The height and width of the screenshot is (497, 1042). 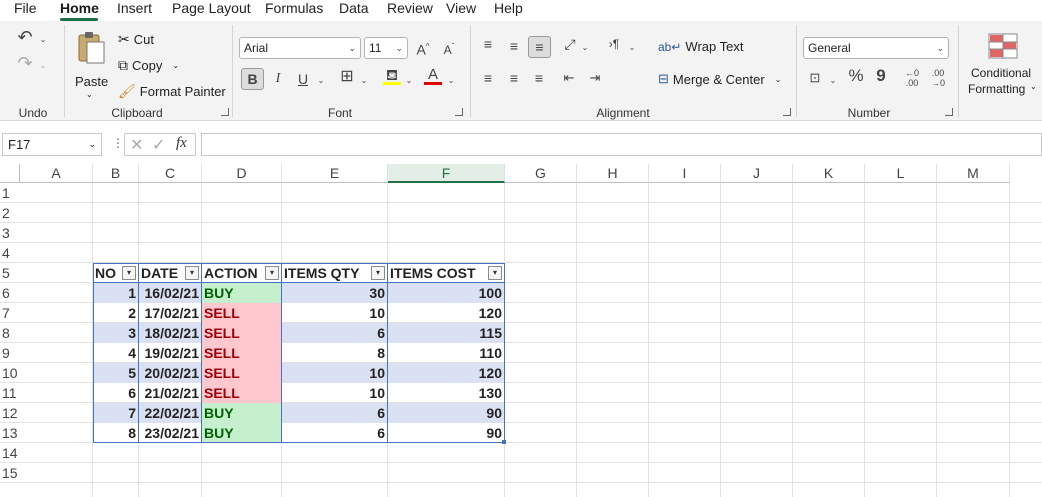 What do you see at coordinates (881, 75) in the screenshot?
I see `comma-style-button: 9` at bounding box center [881, 75].